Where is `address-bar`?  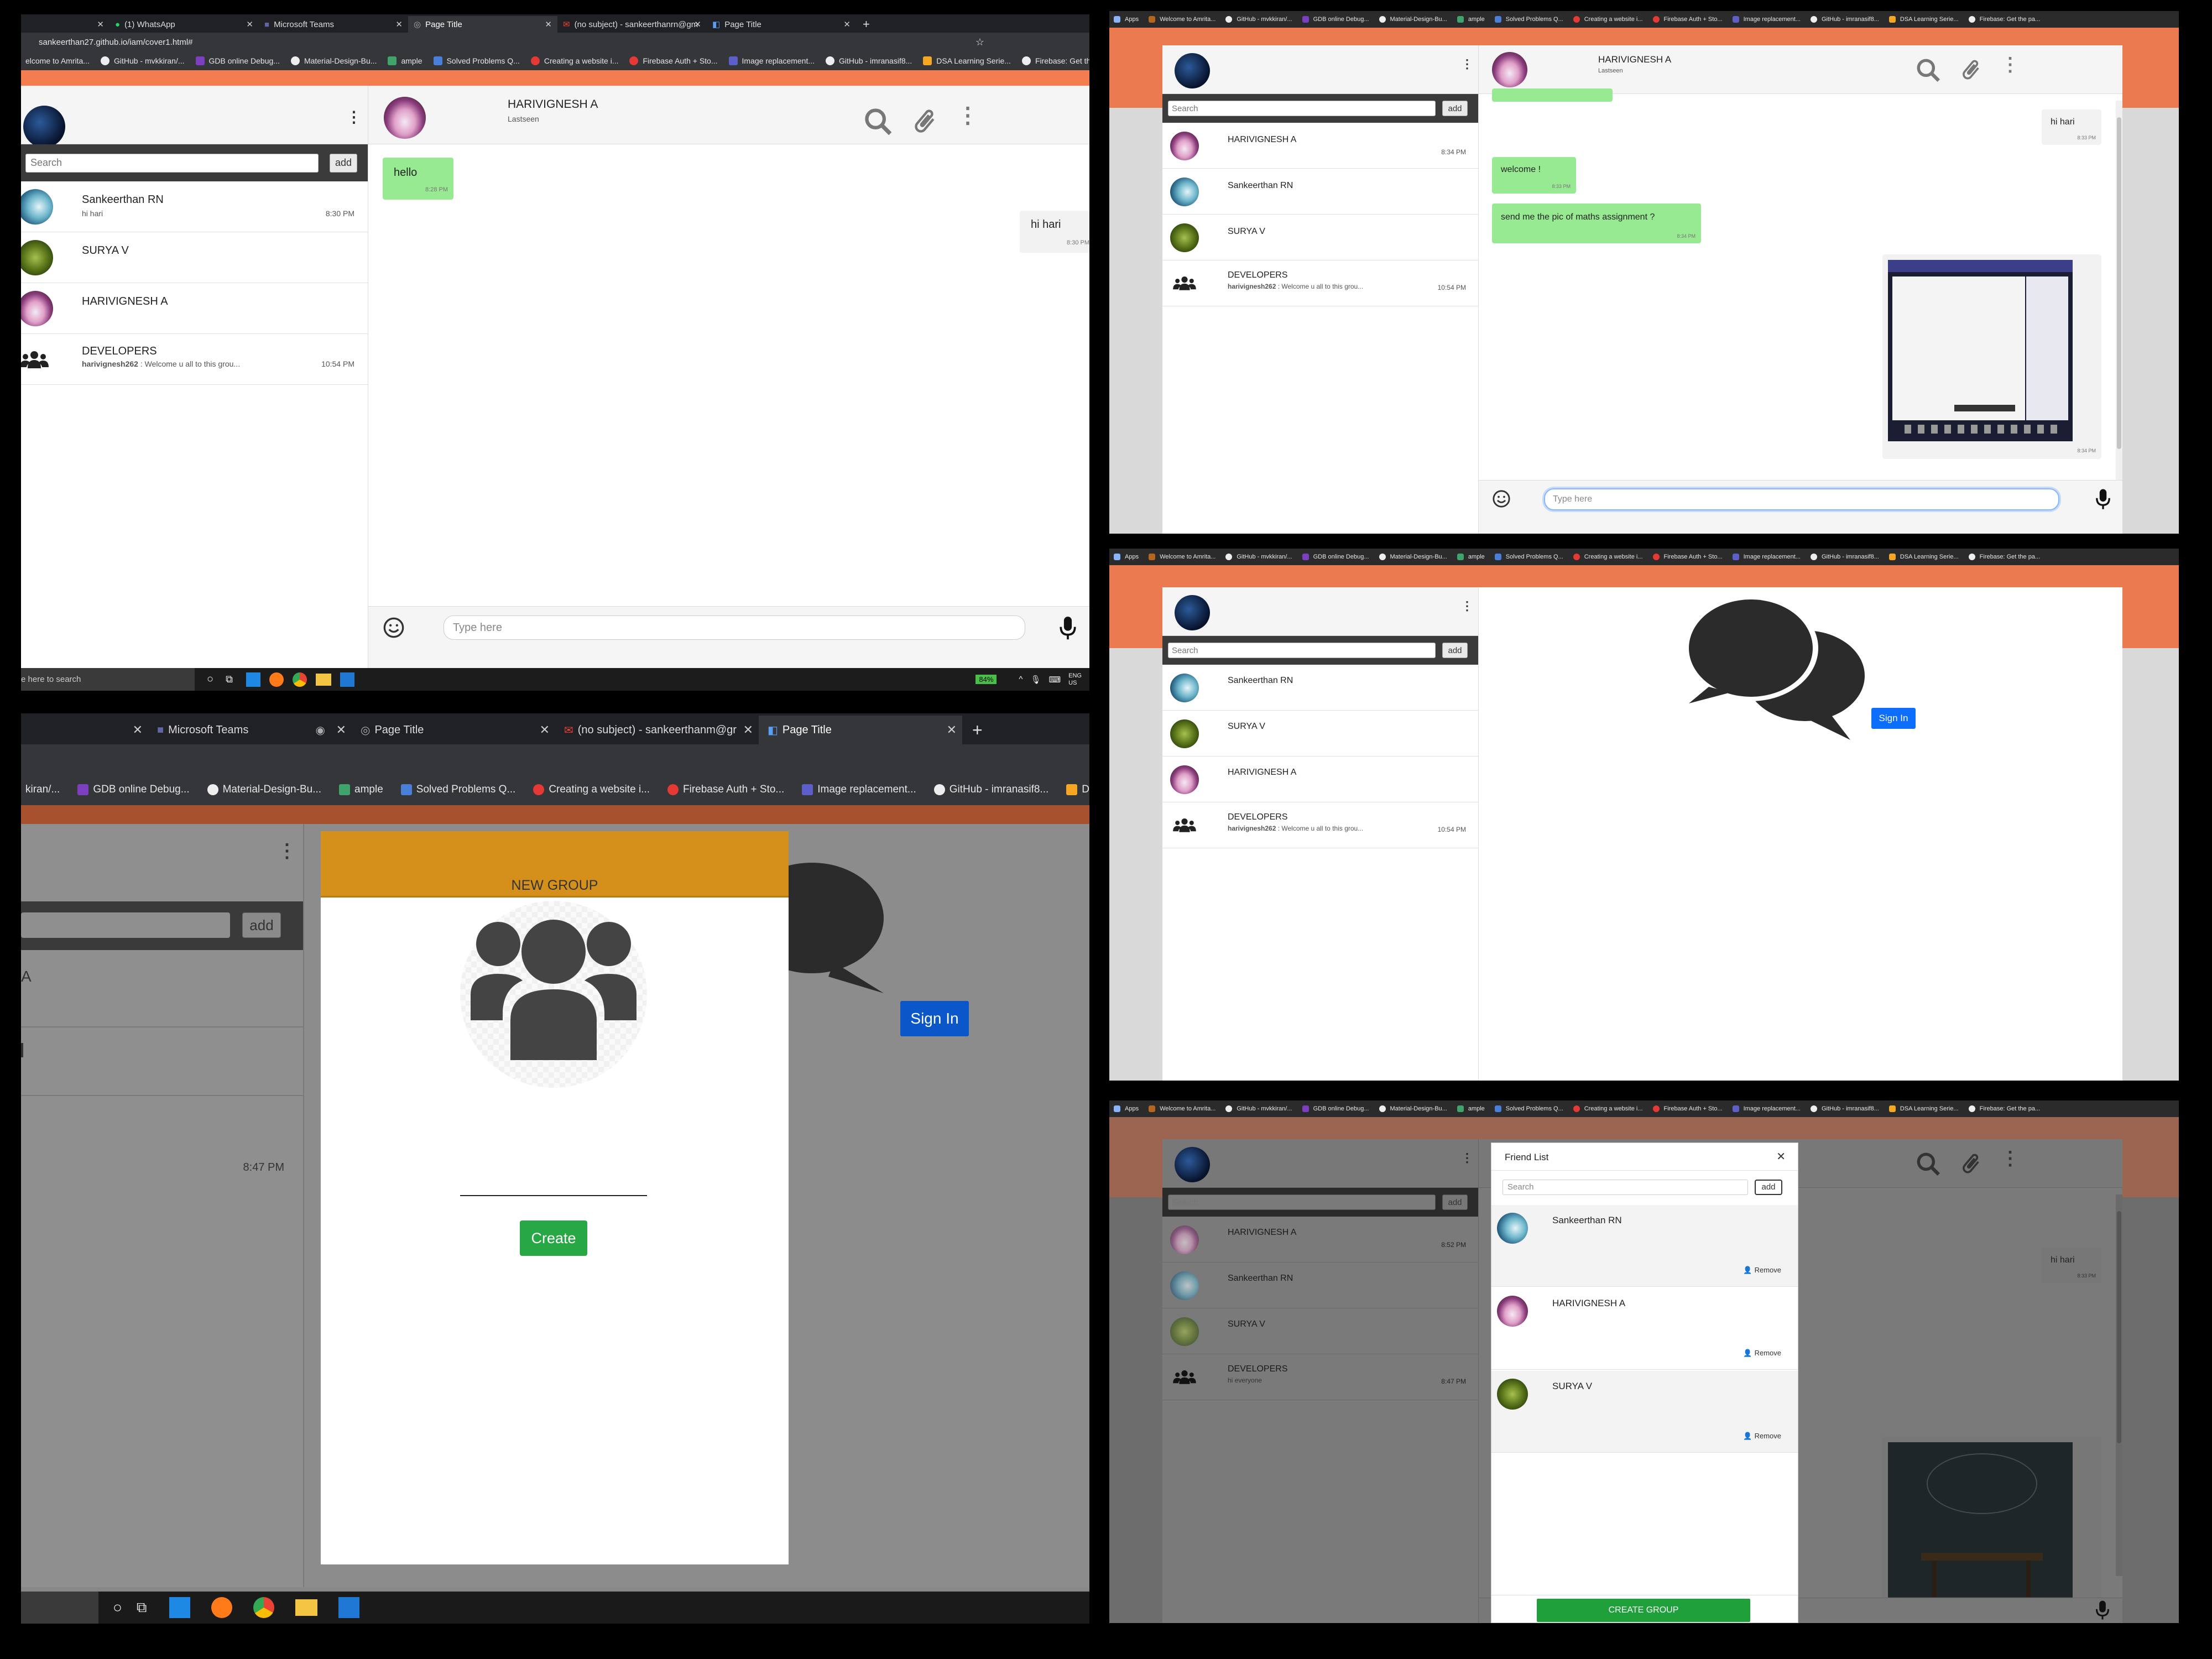 address-bar is located at coordinates (555, 759).